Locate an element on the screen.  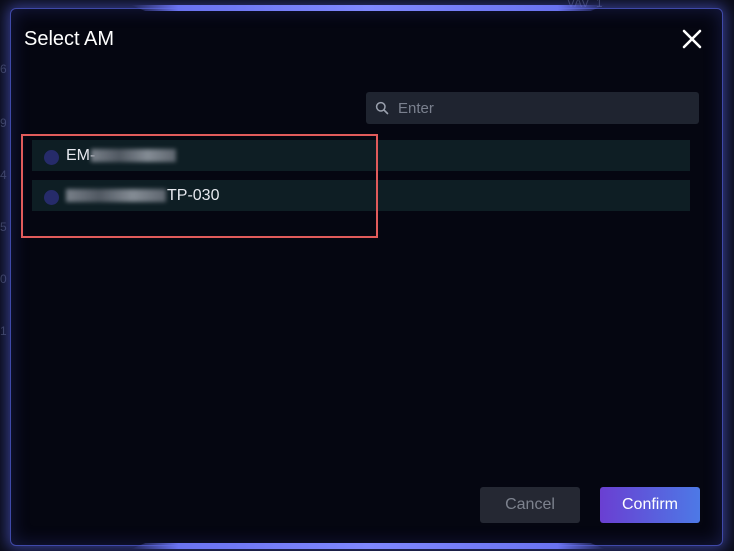
dialog-bottom-accent is located at coordinates (368, 546).